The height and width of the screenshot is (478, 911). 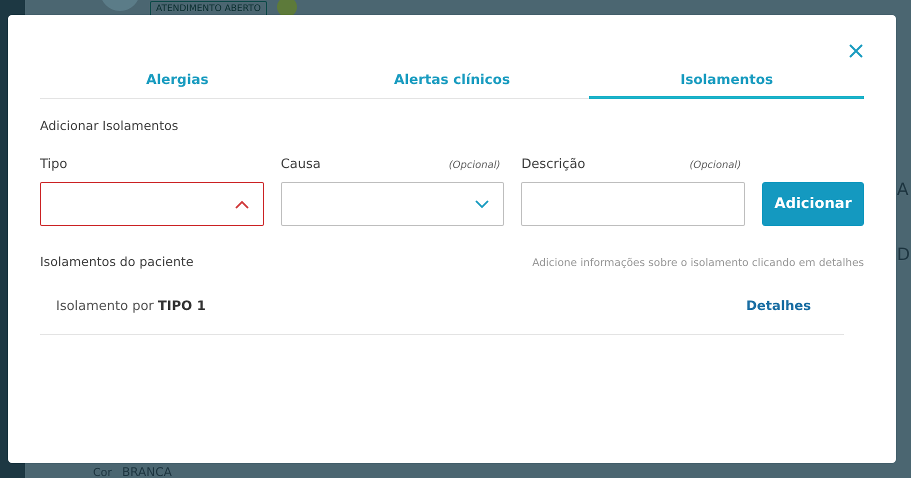 I want to click on field-label: Descrição, so click(x=553, y=164).